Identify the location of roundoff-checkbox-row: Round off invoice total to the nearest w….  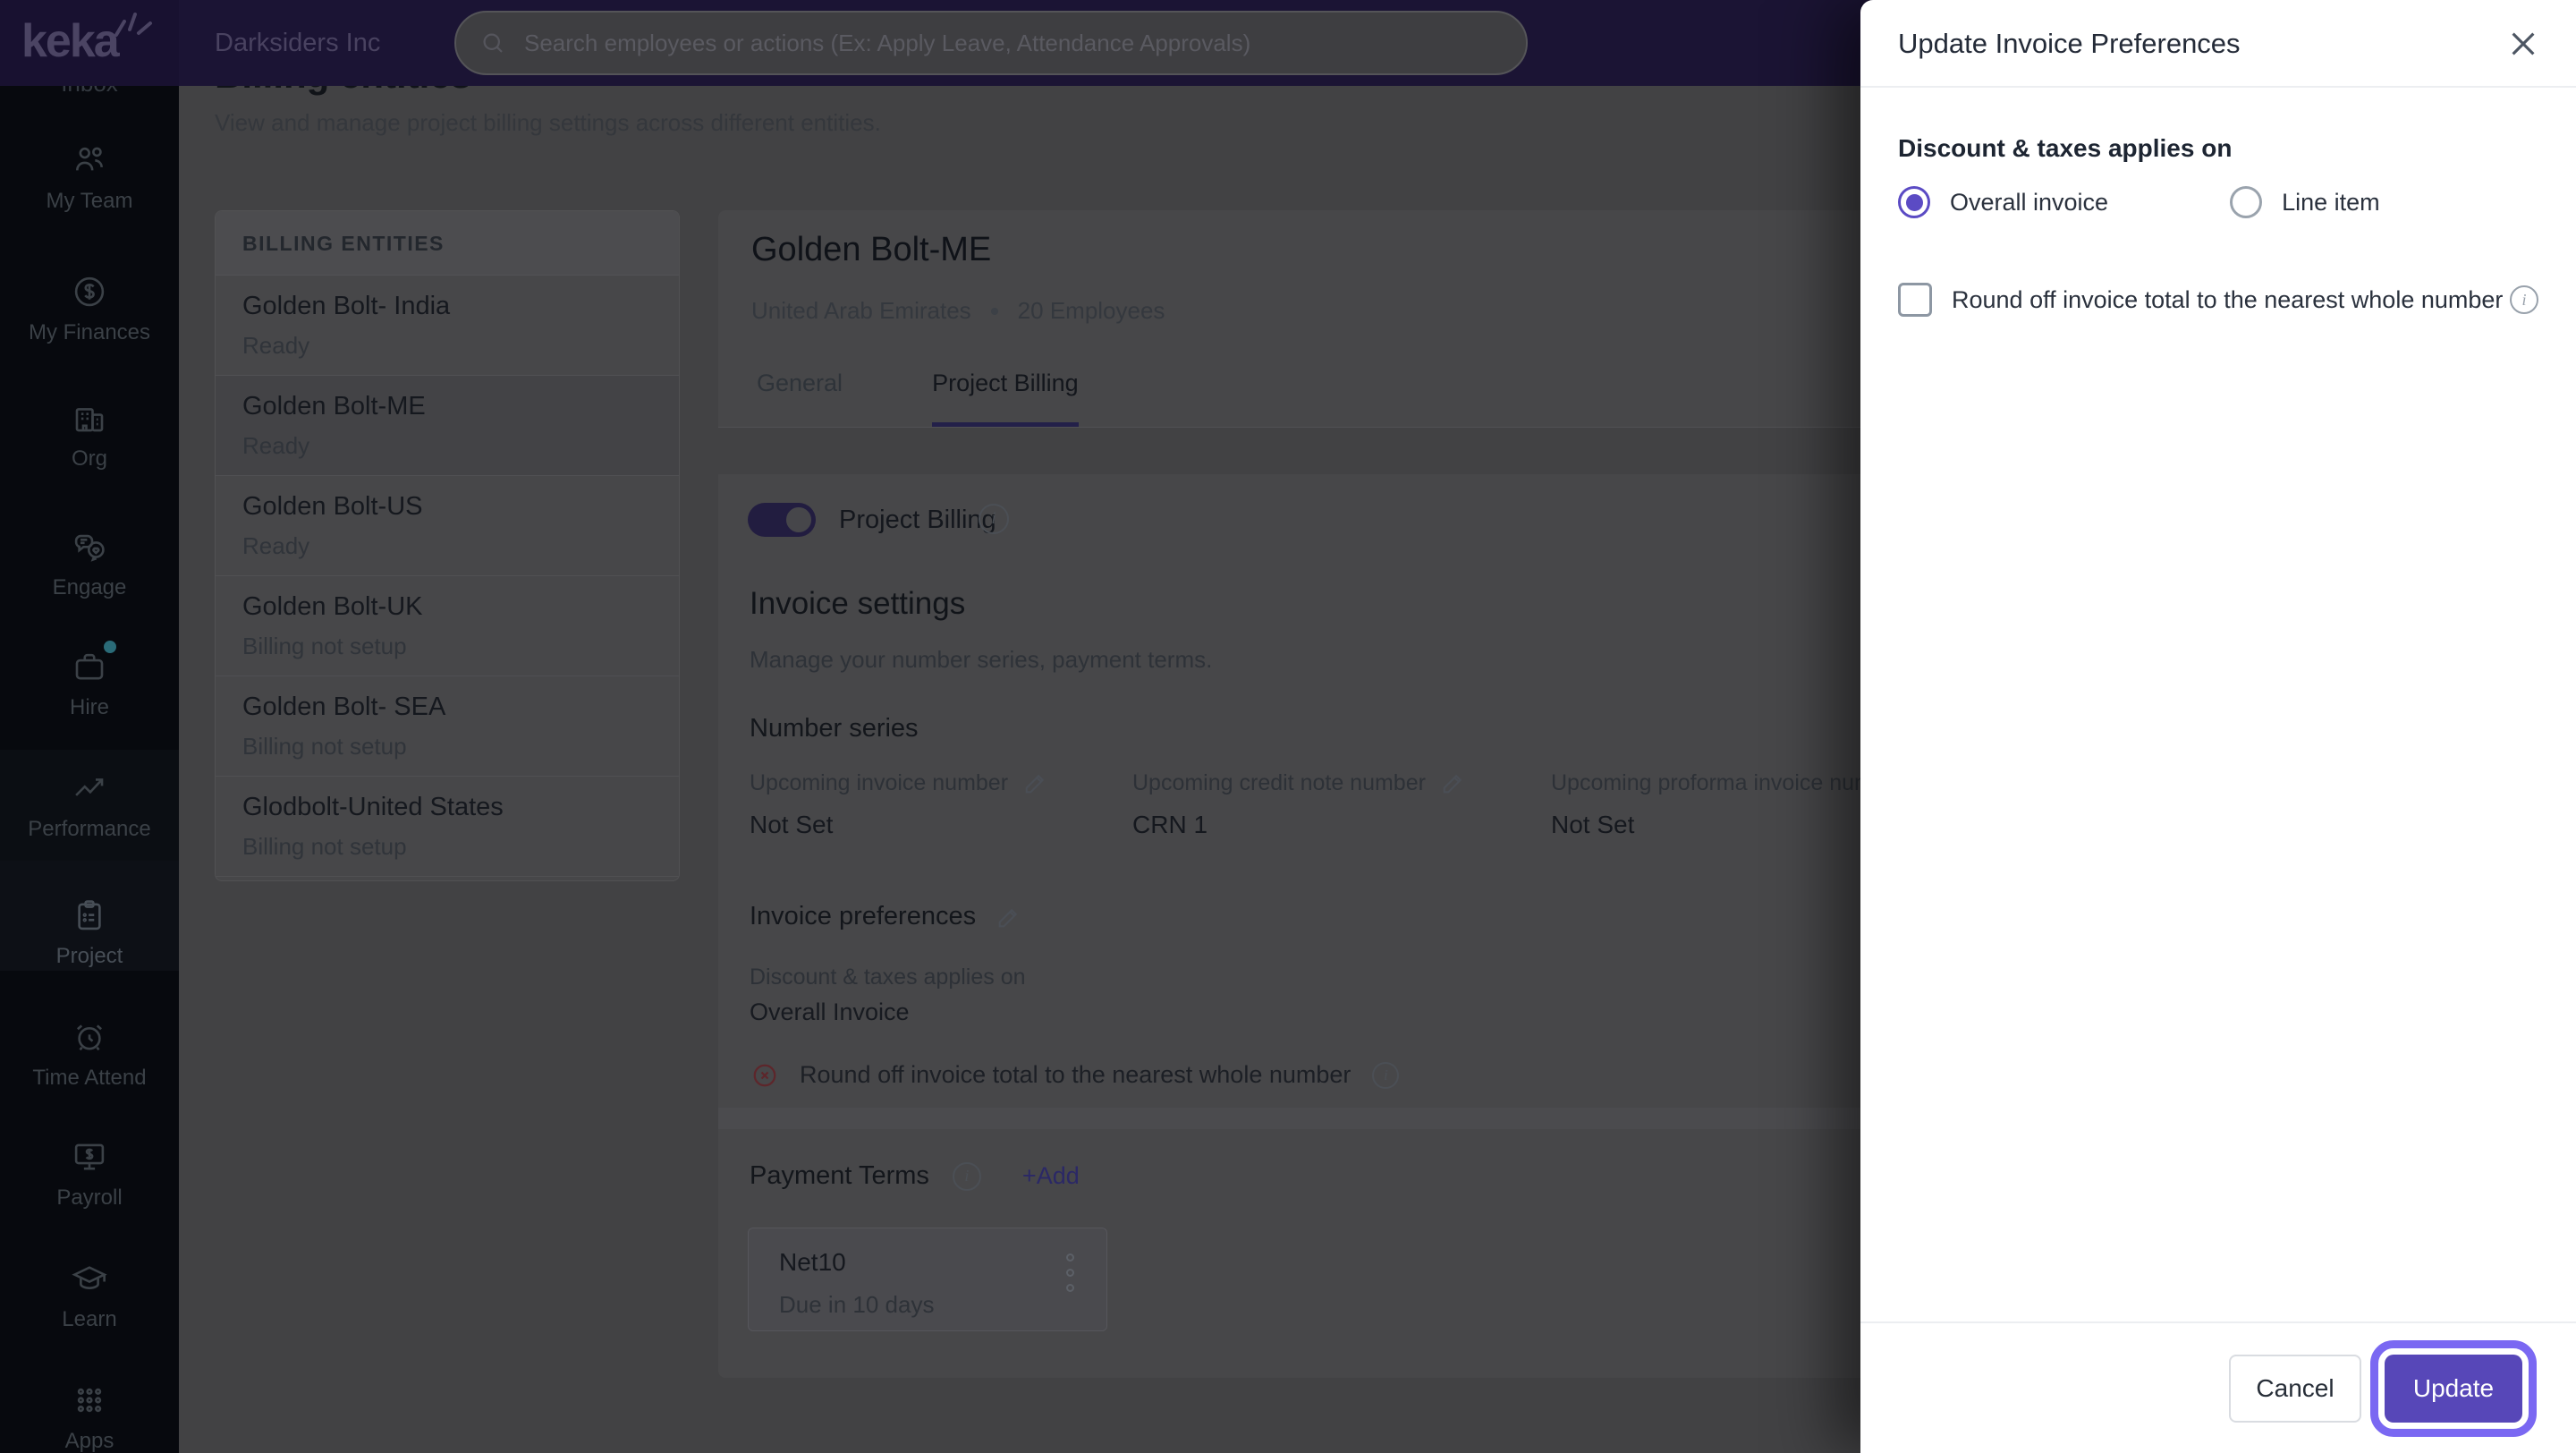
(2218, 300).